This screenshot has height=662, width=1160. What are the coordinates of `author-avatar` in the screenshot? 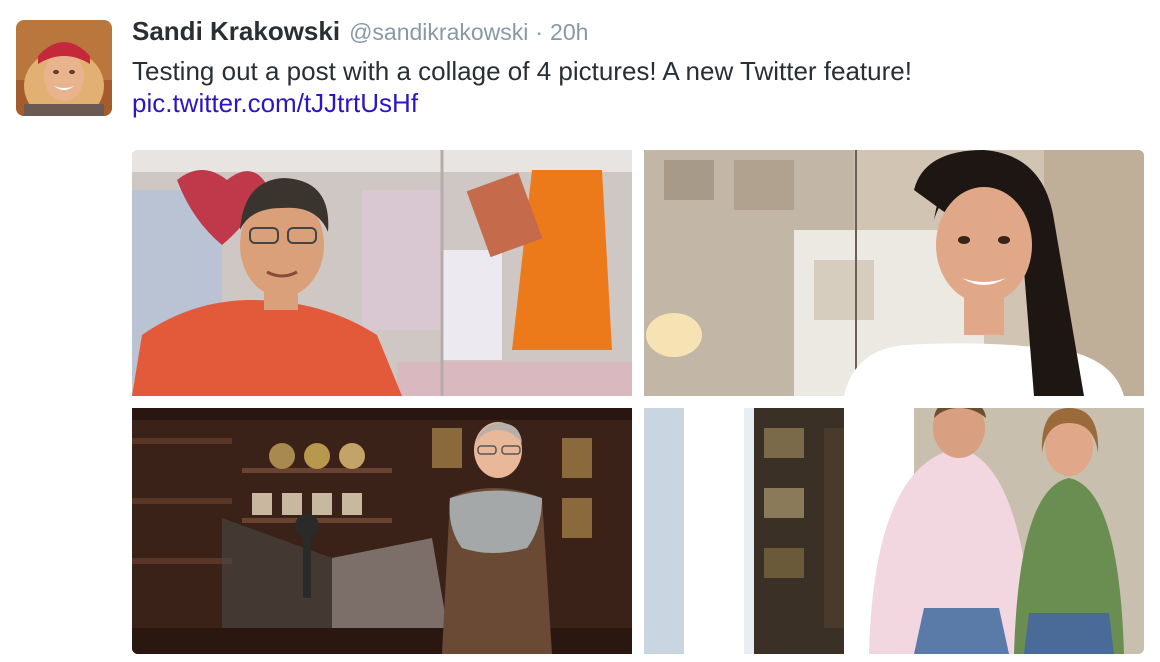 It's located at (64, 68).